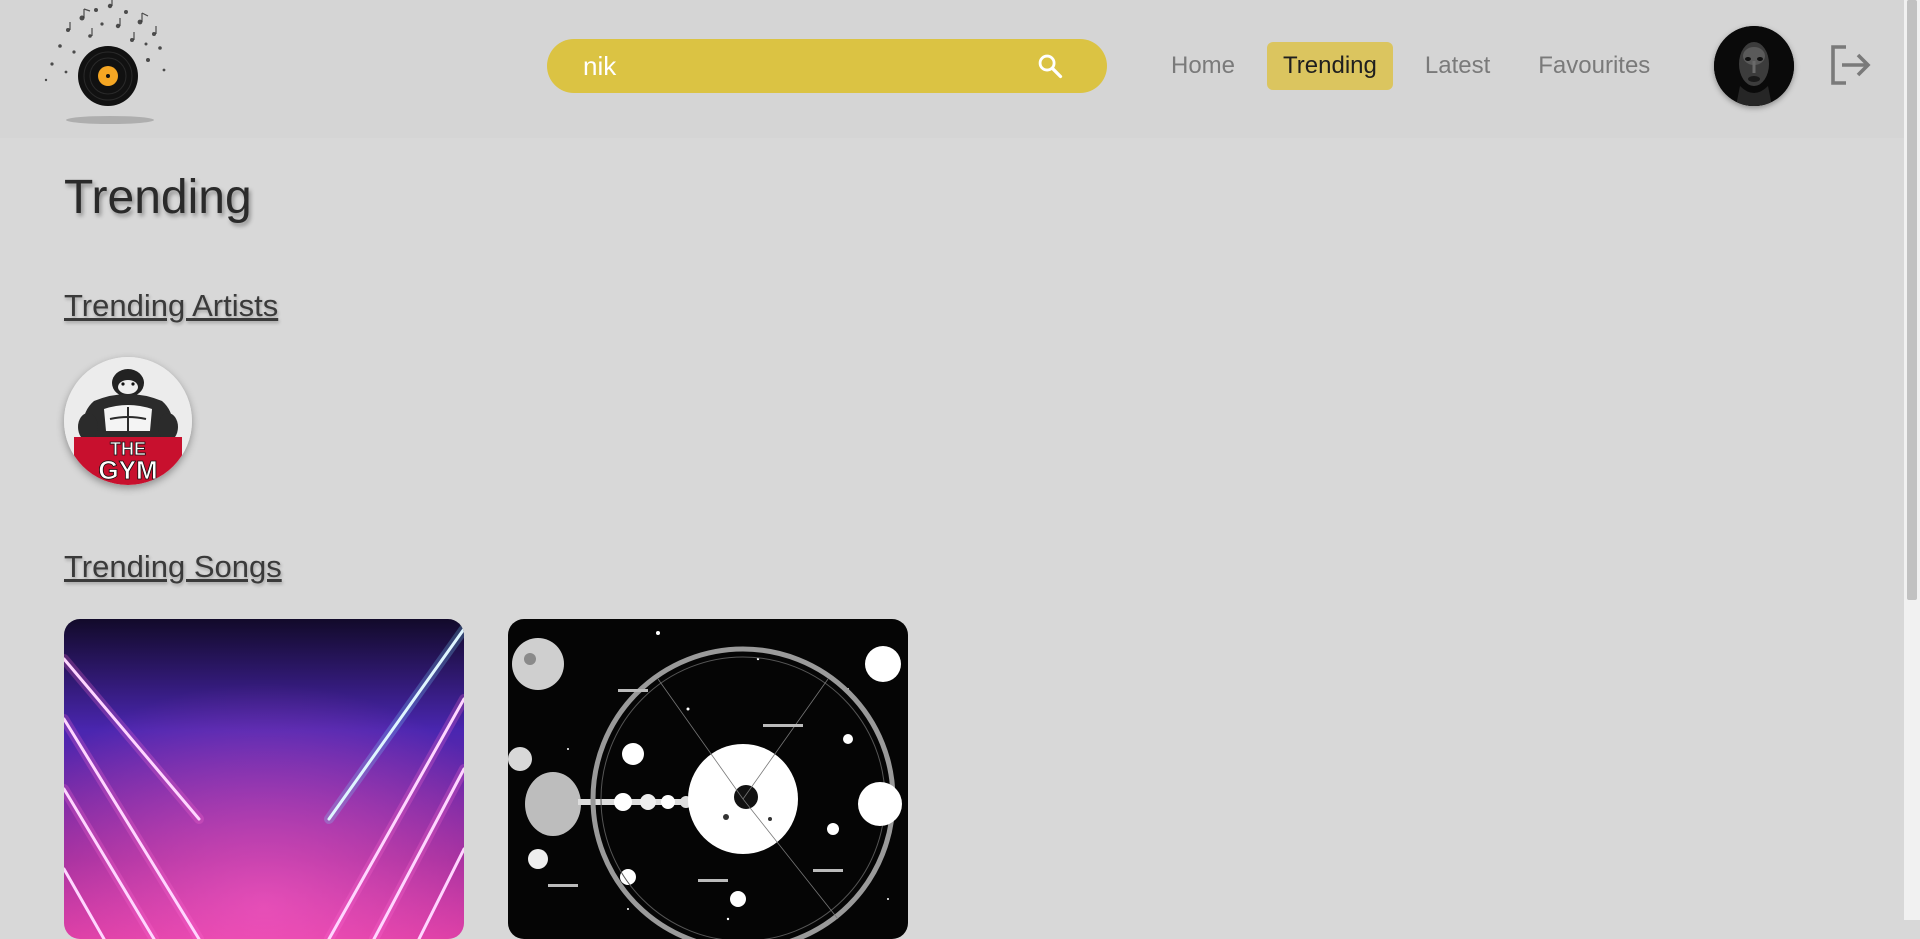 This screenshot has width=1920, height=939. What do you see at coordinates (1457, 66) in the screenshot?
I see `nav-latest: Latest` at bounding box center [1457, 66].